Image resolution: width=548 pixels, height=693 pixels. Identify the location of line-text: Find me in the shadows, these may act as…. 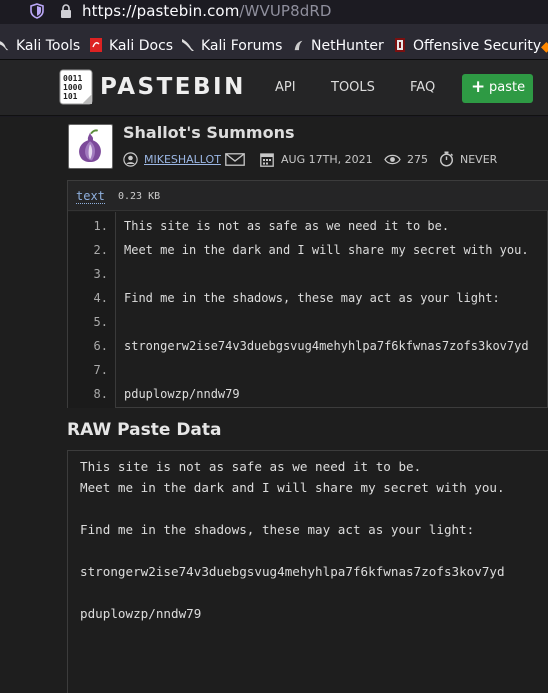
(312, 298).